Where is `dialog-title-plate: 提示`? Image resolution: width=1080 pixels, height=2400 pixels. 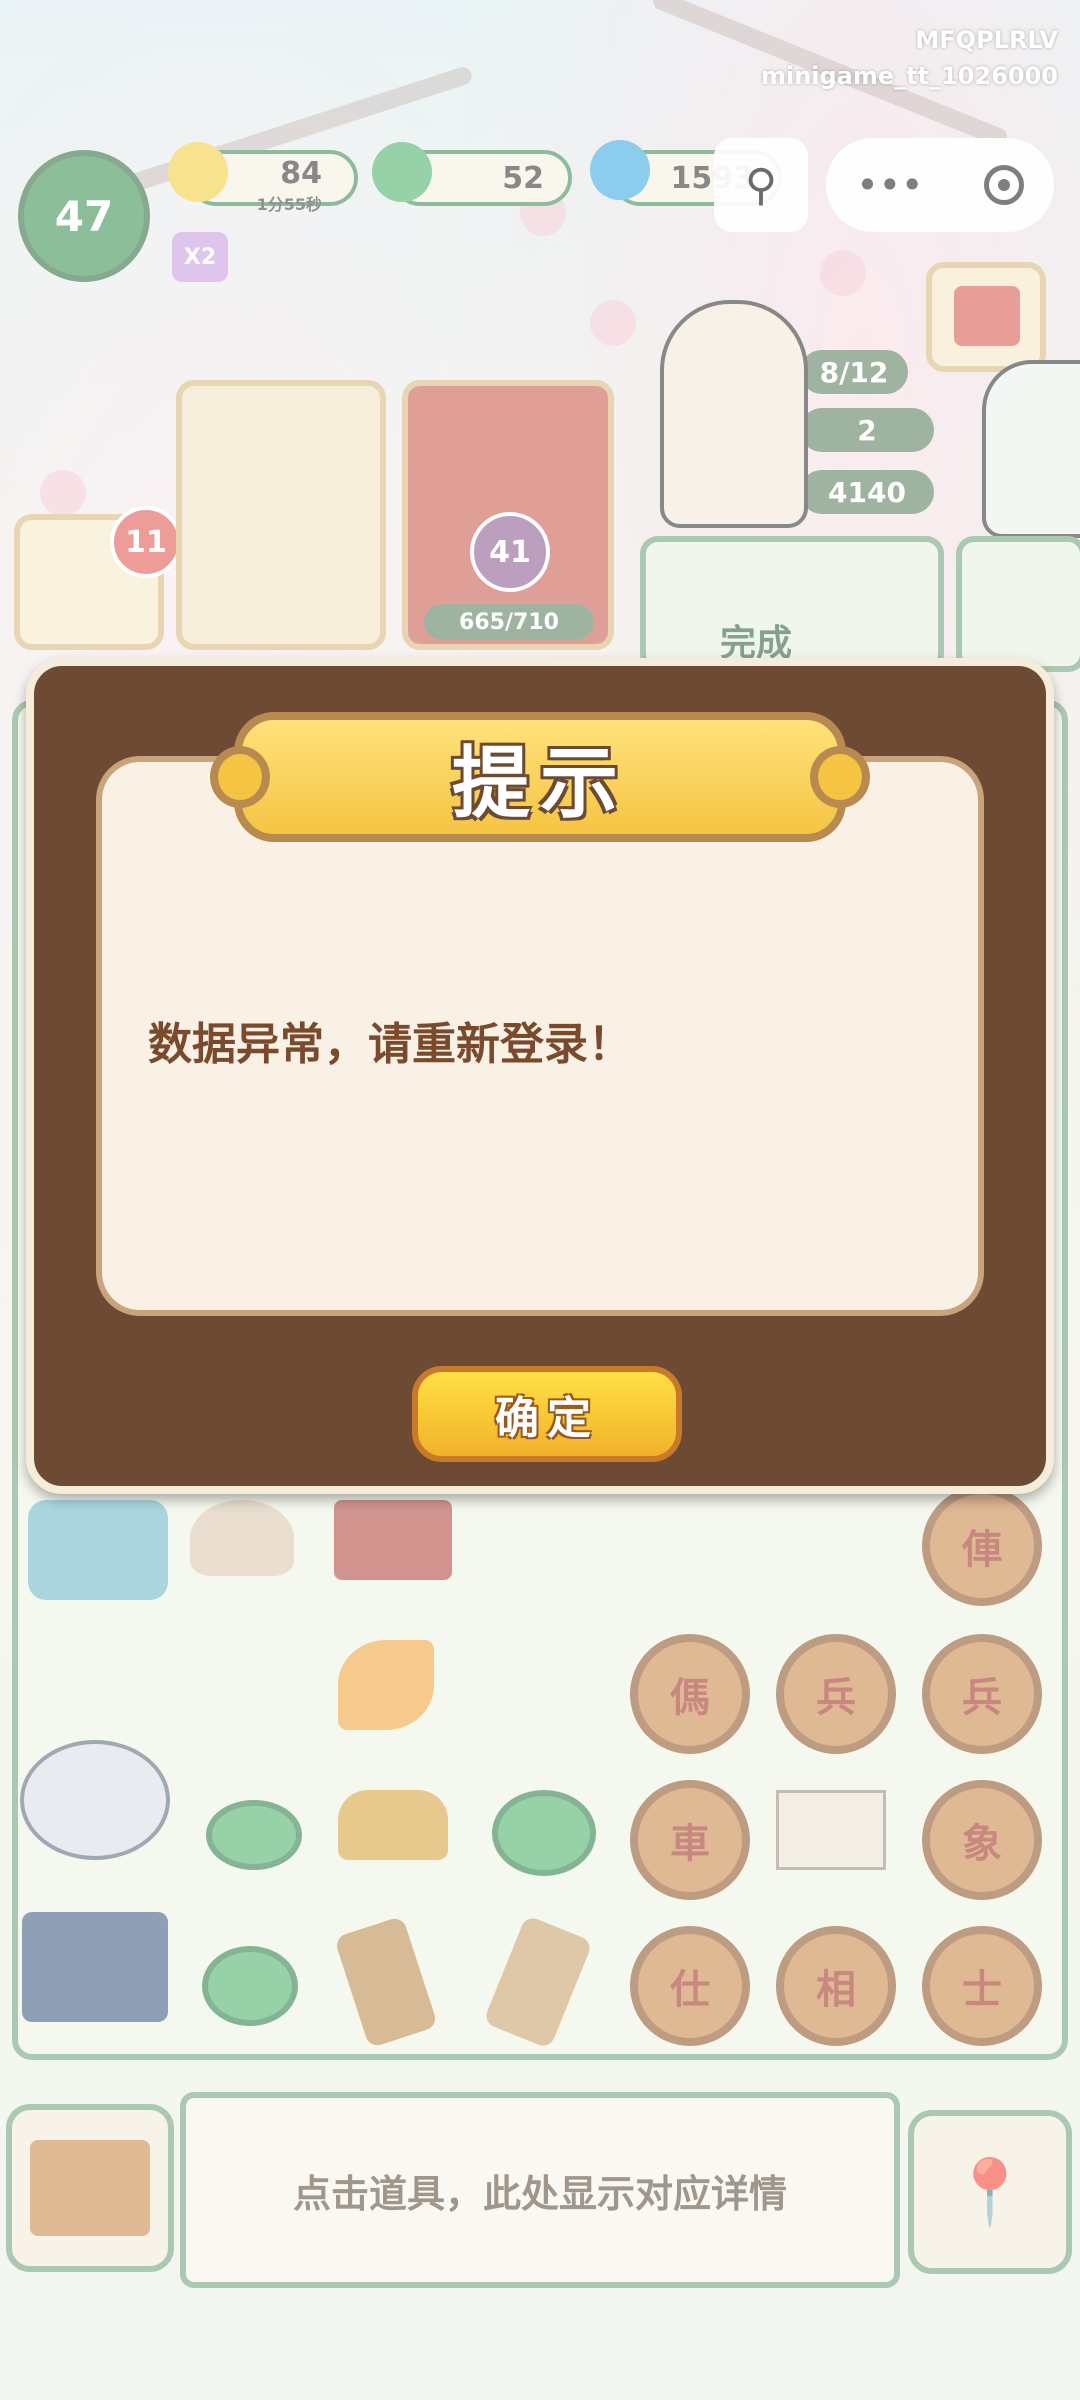
dialog-title-plate: 提示 is located at coordinates (540, 777).